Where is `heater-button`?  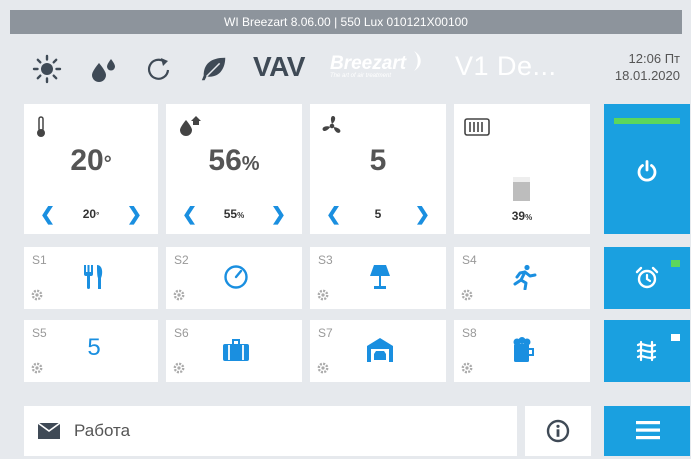 heater-button is located at coordinates (647, 351).